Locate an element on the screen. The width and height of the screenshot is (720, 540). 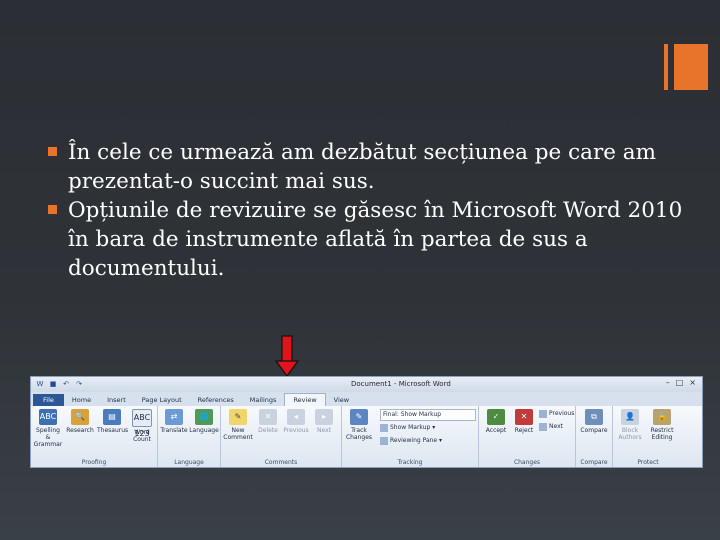
word-count-button: ABC 123 Word Count is located at coordinates (142, 426).